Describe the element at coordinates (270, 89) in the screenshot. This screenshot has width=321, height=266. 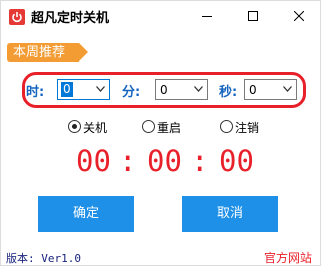
I see `second-select: 0` at that location.